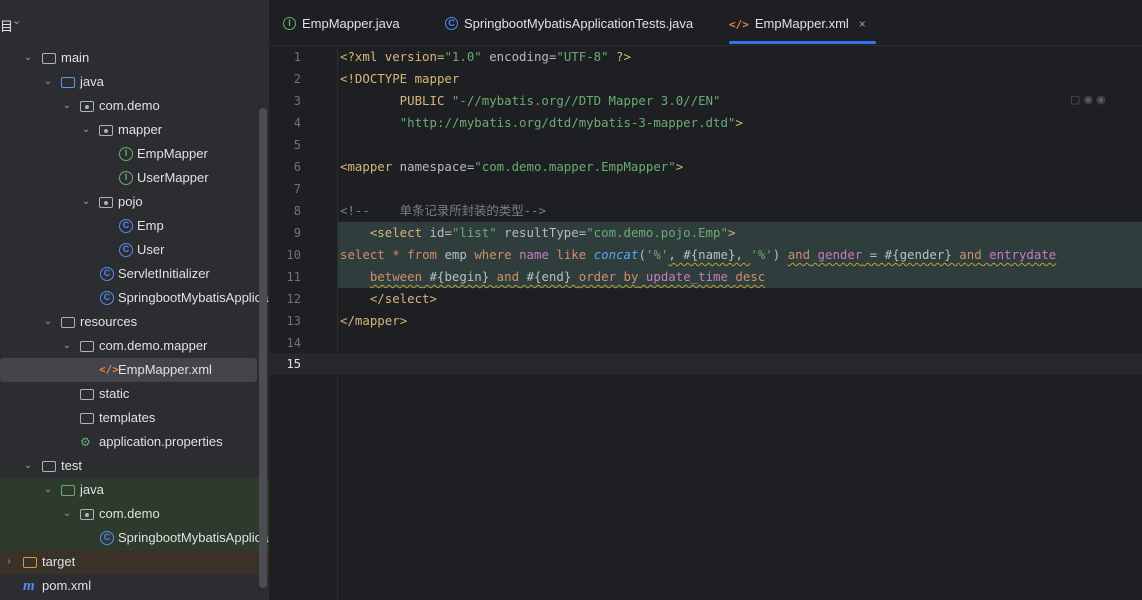  Describe the element at coordinates (165, 369) in the screenshot. I see `tree-item-label: EmpMapper.xml` at that location.